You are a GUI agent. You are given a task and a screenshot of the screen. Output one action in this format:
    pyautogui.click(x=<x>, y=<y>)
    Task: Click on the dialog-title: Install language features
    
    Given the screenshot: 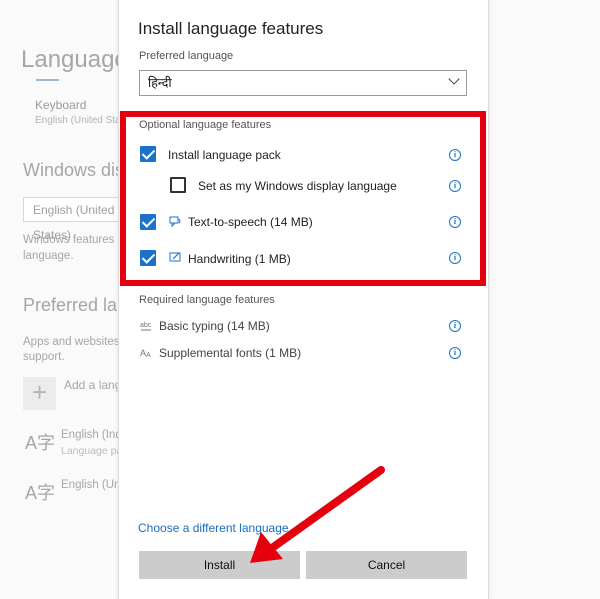 What is the action you would take?
    pyautogui.click(x=231, y=28)
    